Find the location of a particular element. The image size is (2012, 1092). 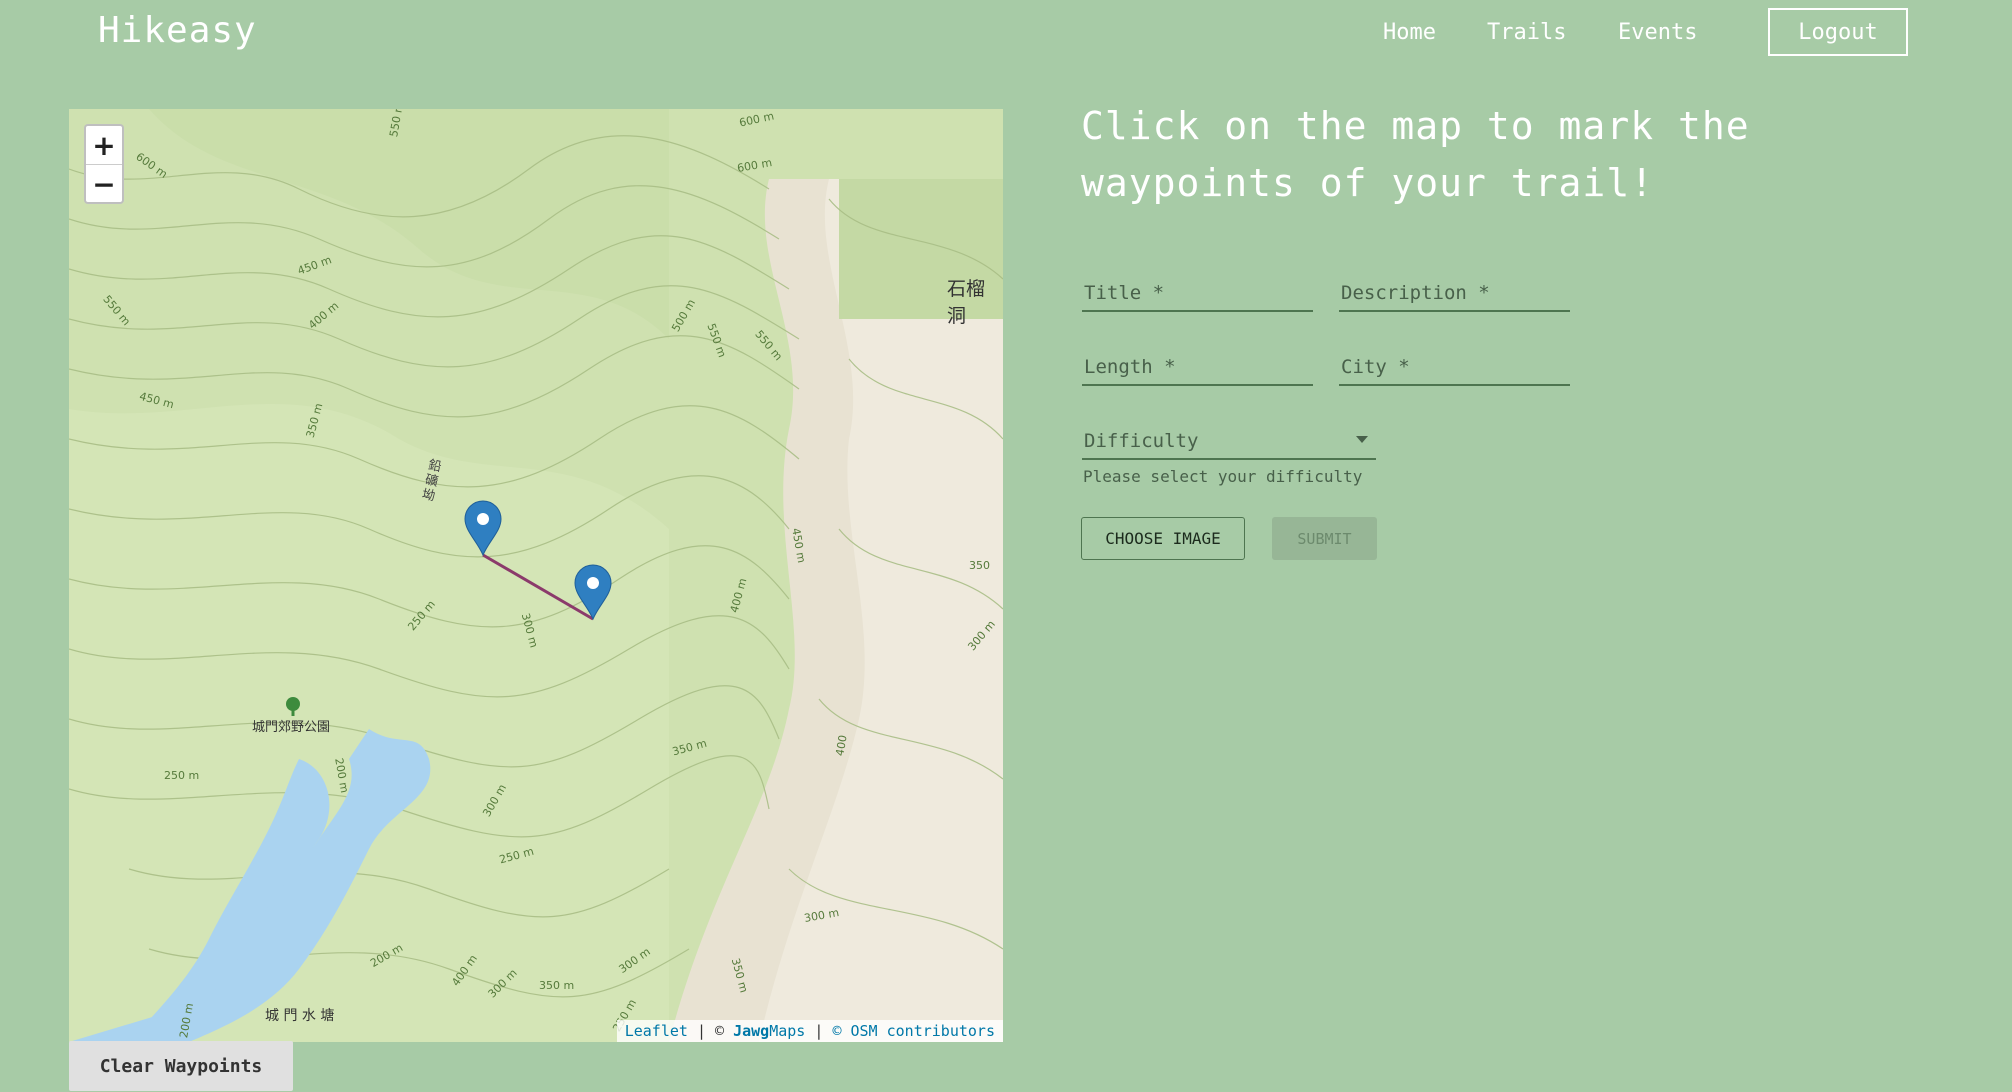

difficulty-select: Difficulty is located at coordinates (1229, 440).